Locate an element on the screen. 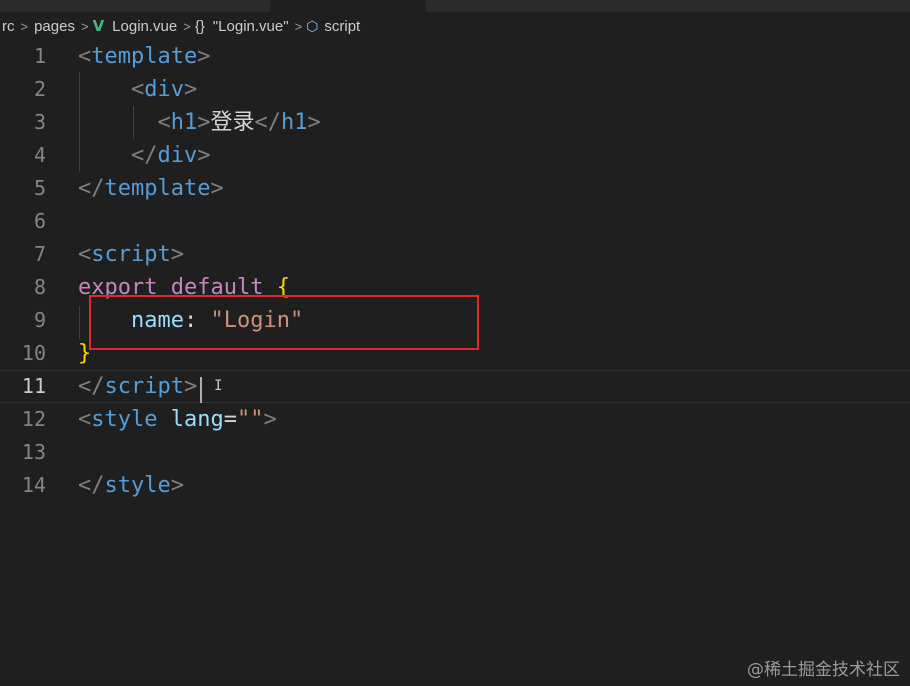 The height and width of the screenshot is (686, 910). code-token: "" is located at coordinates (250, 419).